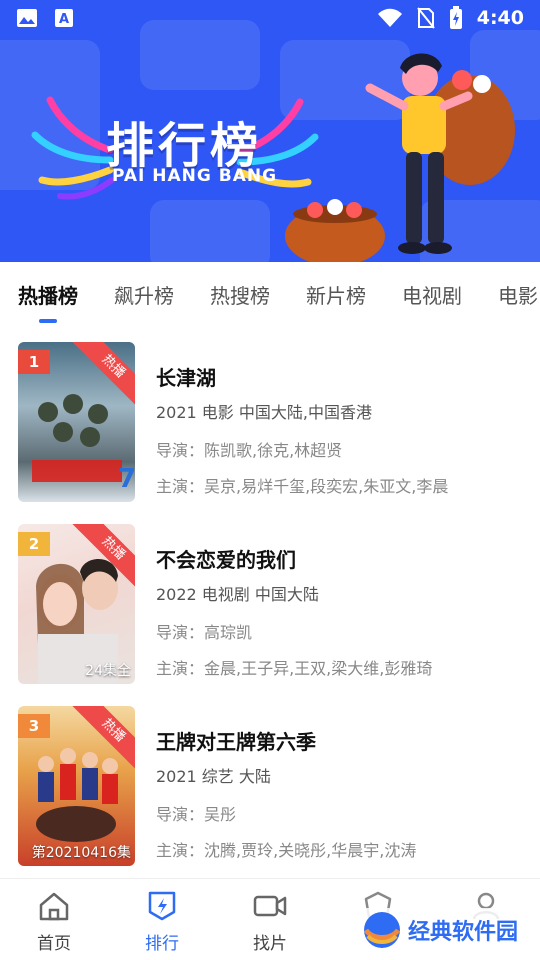  What do you see at coordinates (264, 412) in the screenshot?
I see `item-meta: 2021 电影 中国大陆,中国香港` at bounding box center [264, 412].